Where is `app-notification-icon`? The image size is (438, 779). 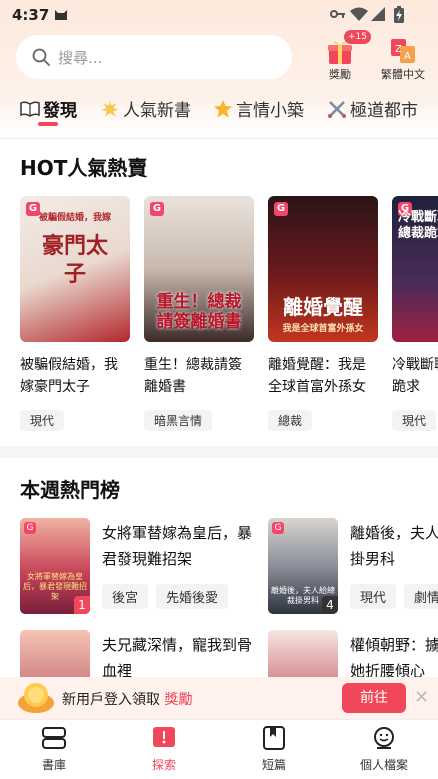
app-notification-icon is located at coordinates (61, 15).